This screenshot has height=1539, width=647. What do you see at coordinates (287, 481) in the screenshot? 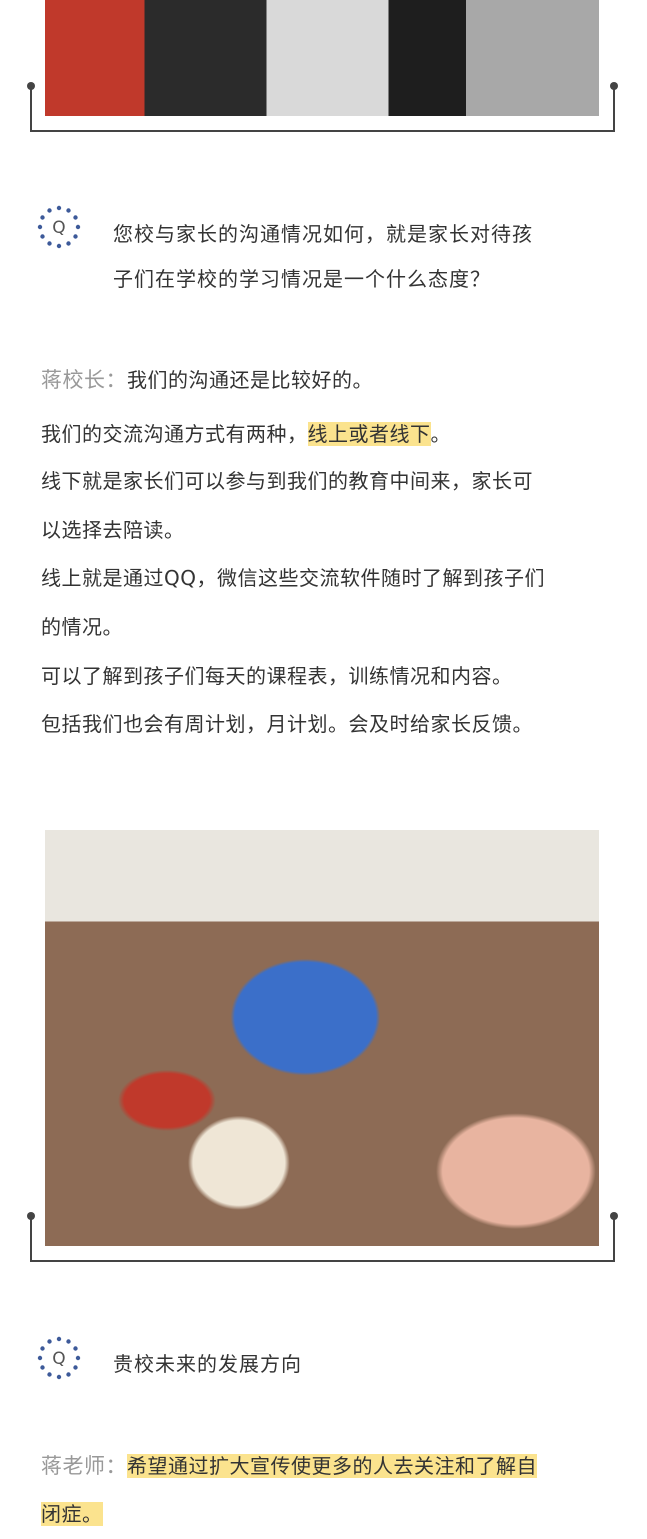
I see `p2-line1: 线下就是家长们可以参与到我们的教育中间来，家长可` at bounding box center [287, 481].